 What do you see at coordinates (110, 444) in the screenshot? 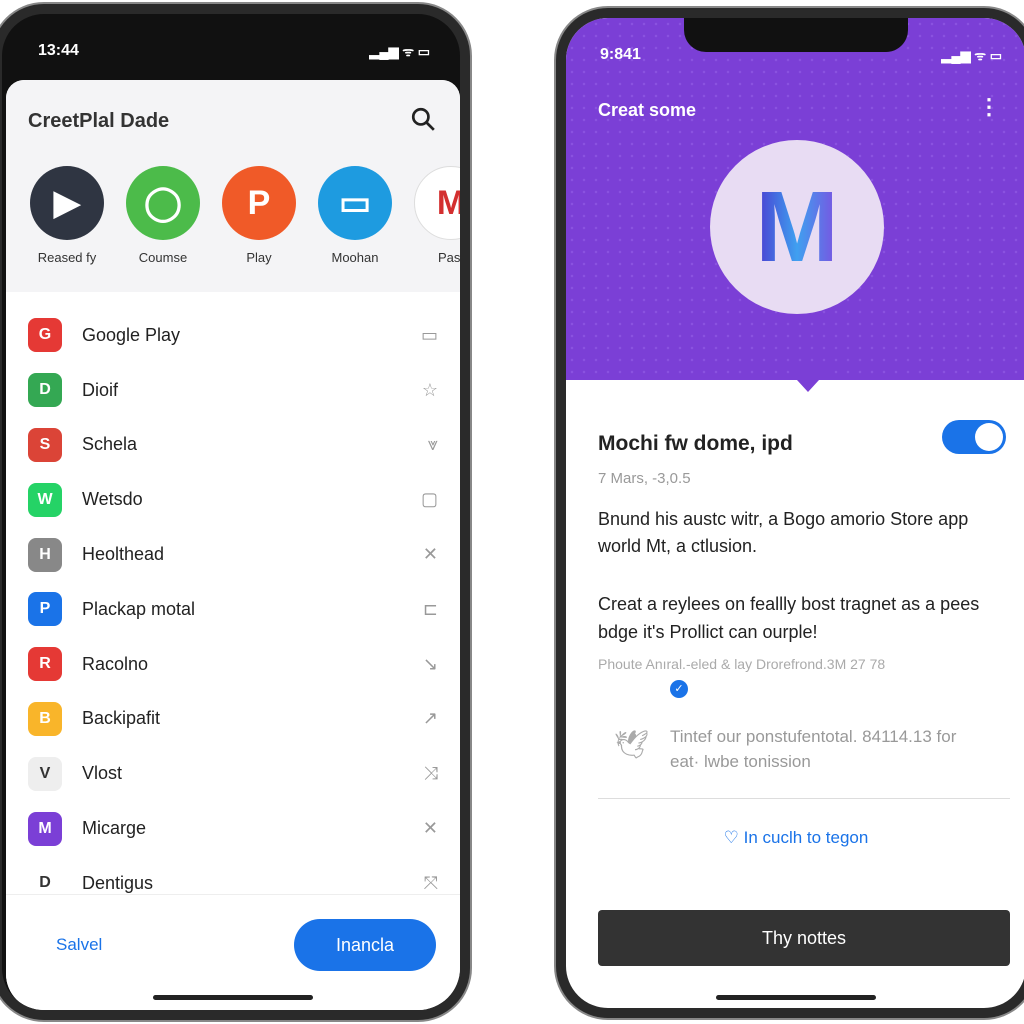
I see `list-item-label: Schela` at bounding box center [110, 444].